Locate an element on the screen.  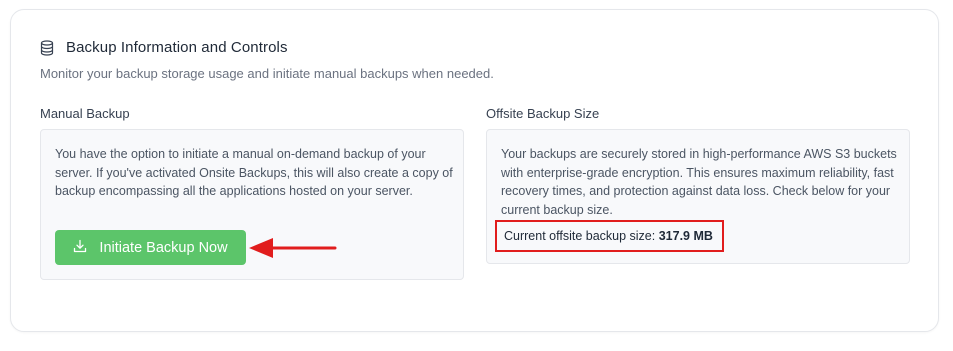
annotation-arrow-icon is located at coordinates (293, 248).